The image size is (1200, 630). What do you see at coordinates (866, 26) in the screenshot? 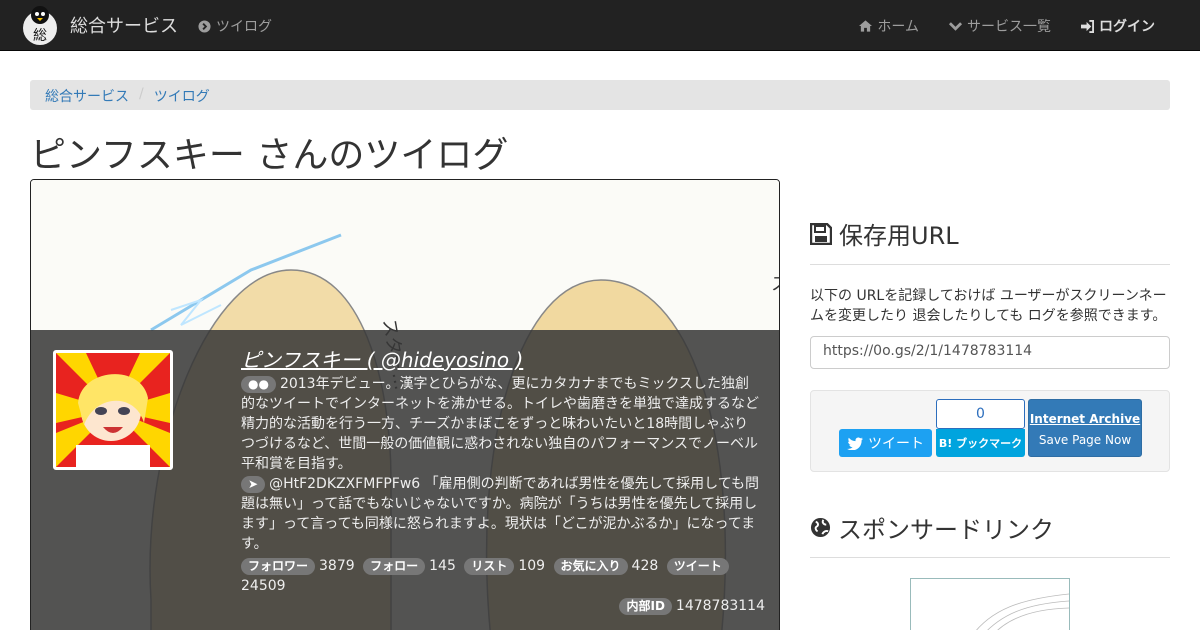
I see `home-icon` at bounding box center [866, 26].